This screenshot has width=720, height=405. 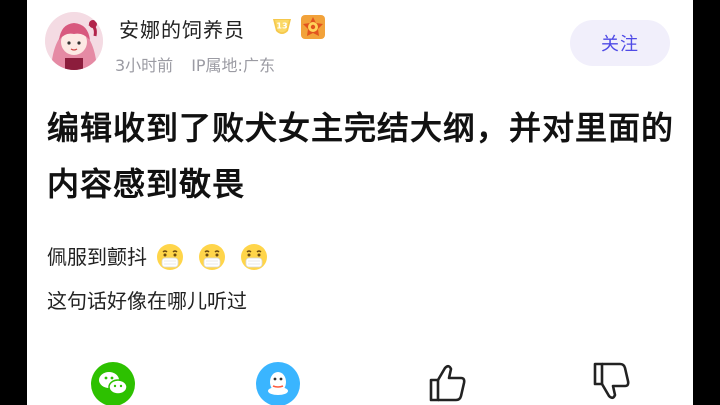 I want to click on share-qq-button, so click(x=278, y=382).